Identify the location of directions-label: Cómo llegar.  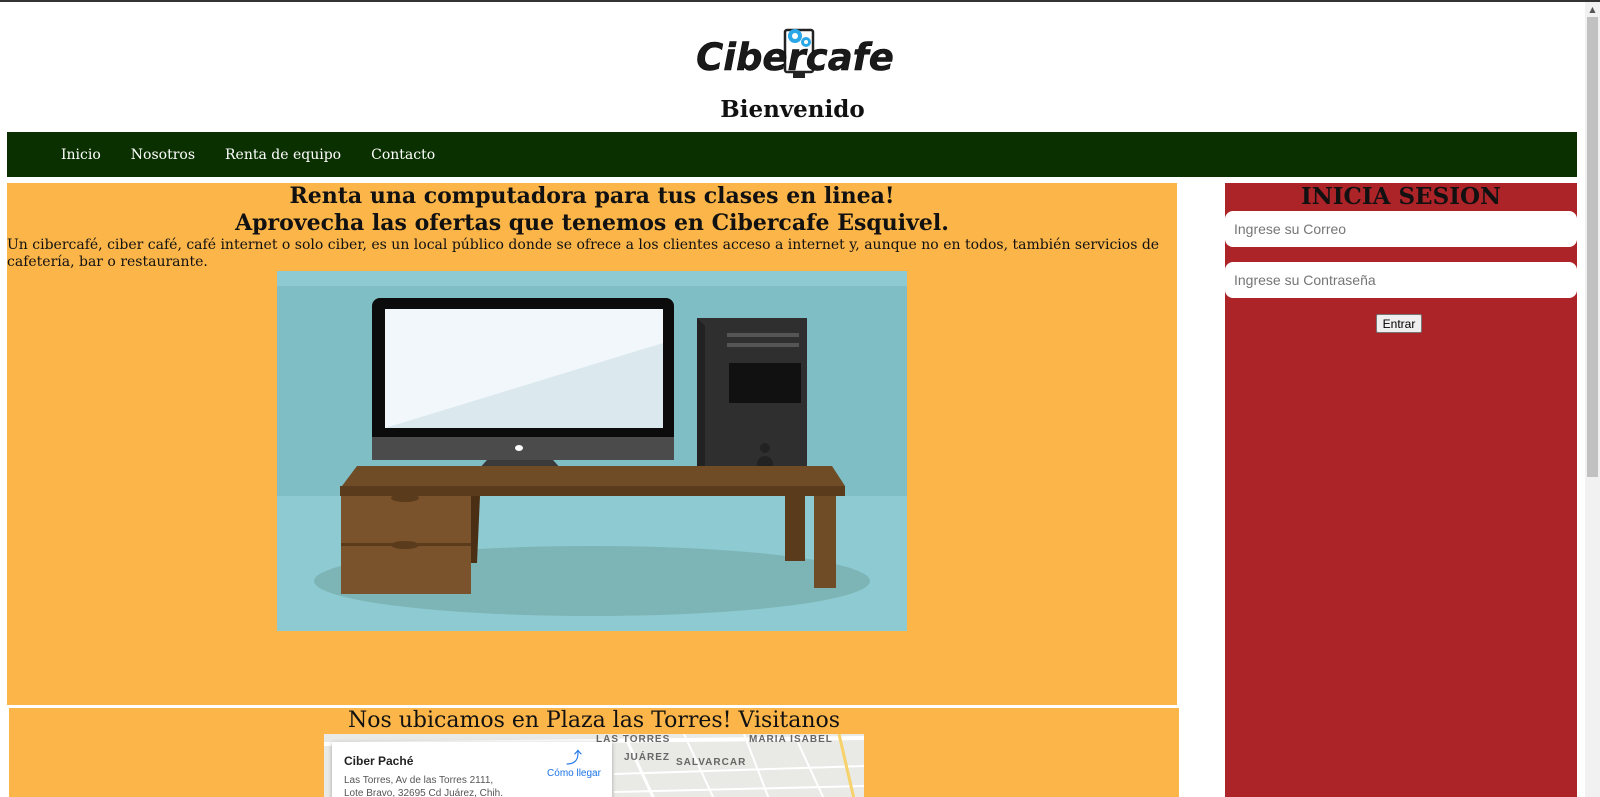
(574, 773).